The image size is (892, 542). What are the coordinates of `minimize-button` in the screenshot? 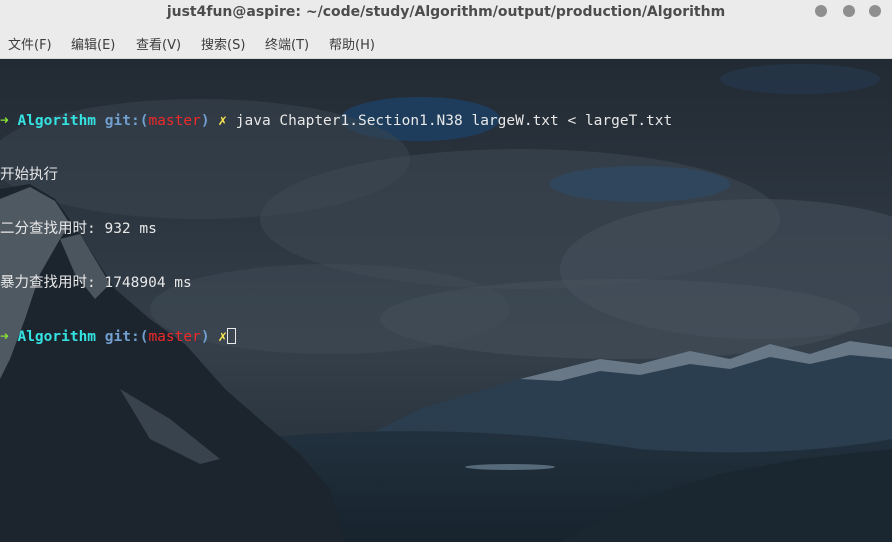 It's located at (821, 11).